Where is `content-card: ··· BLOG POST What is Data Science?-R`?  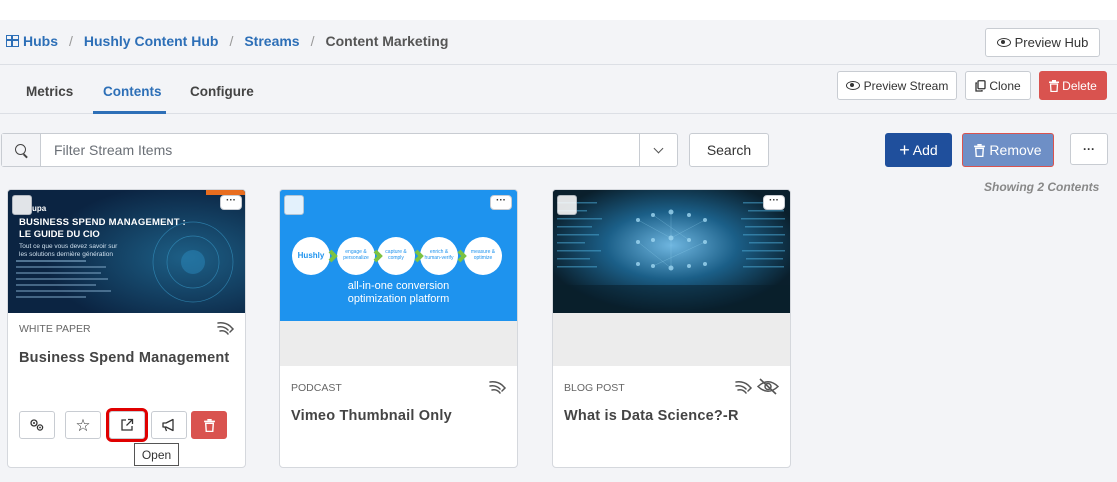 content-card: ··· BLOG POST What is Data Science?-R is located at coordinates (671, 328).